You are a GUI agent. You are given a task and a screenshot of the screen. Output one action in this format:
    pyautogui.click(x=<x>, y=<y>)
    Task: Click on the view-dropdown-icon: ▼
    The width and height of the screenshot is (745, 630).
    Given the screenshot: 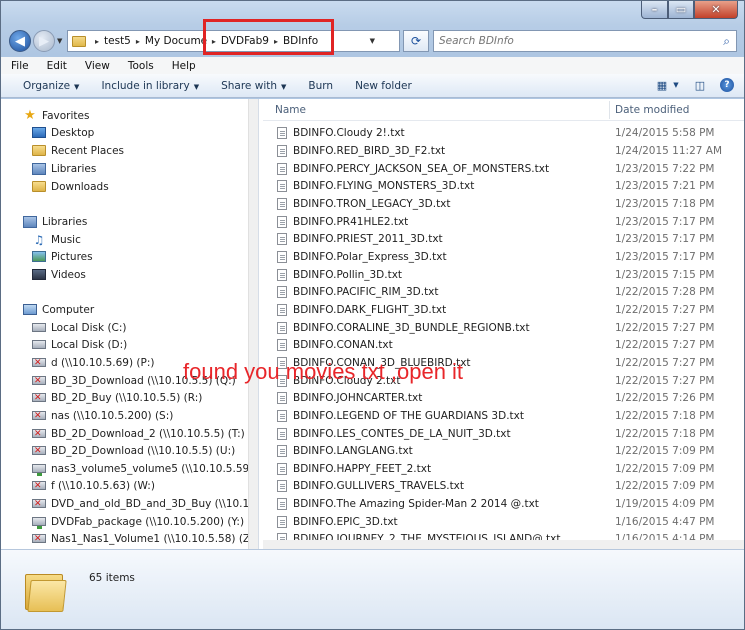 What is the action you would take?
    pyautogui.click(x=676, y=85)
    